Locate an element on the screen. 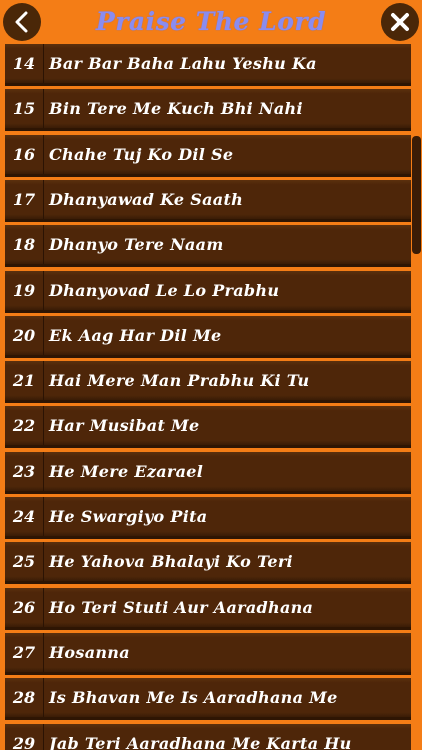 The width and height of the screenshot is (422, 750). song-number: 21 is located at coordinates (24, 380).